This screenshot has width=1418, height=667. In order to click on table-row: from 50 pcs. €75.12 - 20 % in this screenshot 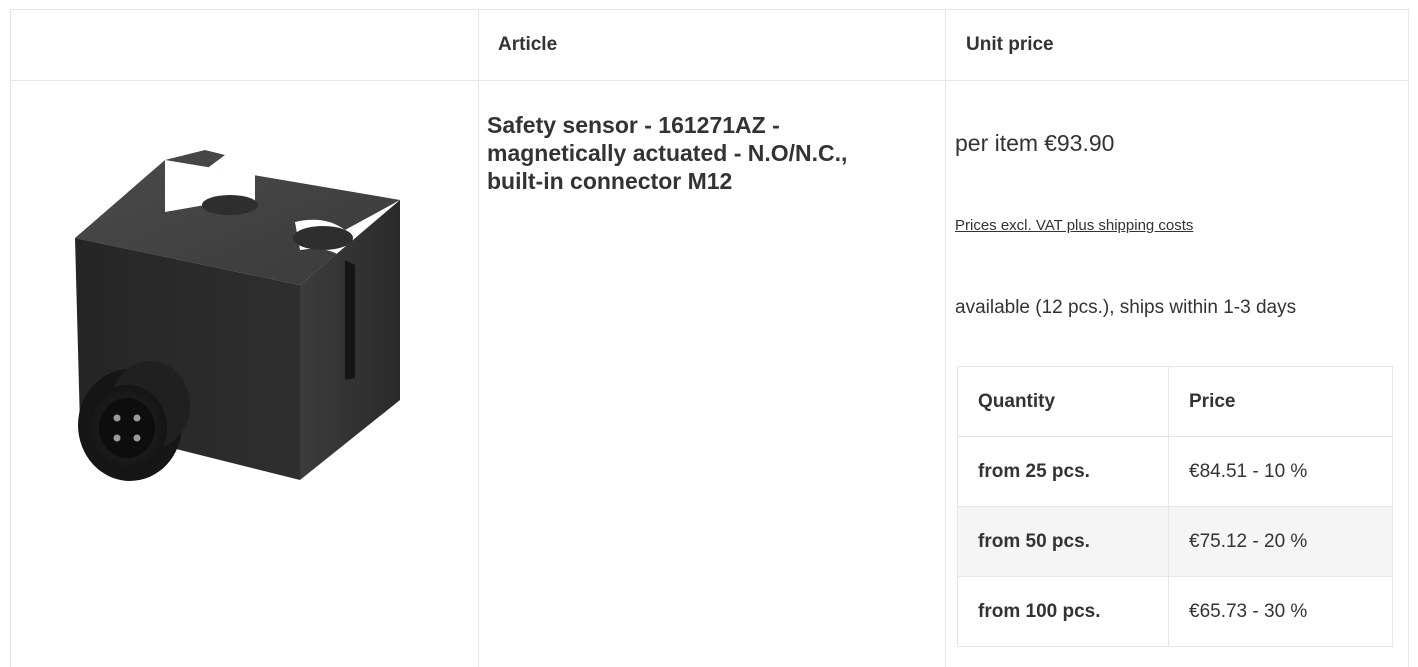, I will do `click(1175, 541)`.